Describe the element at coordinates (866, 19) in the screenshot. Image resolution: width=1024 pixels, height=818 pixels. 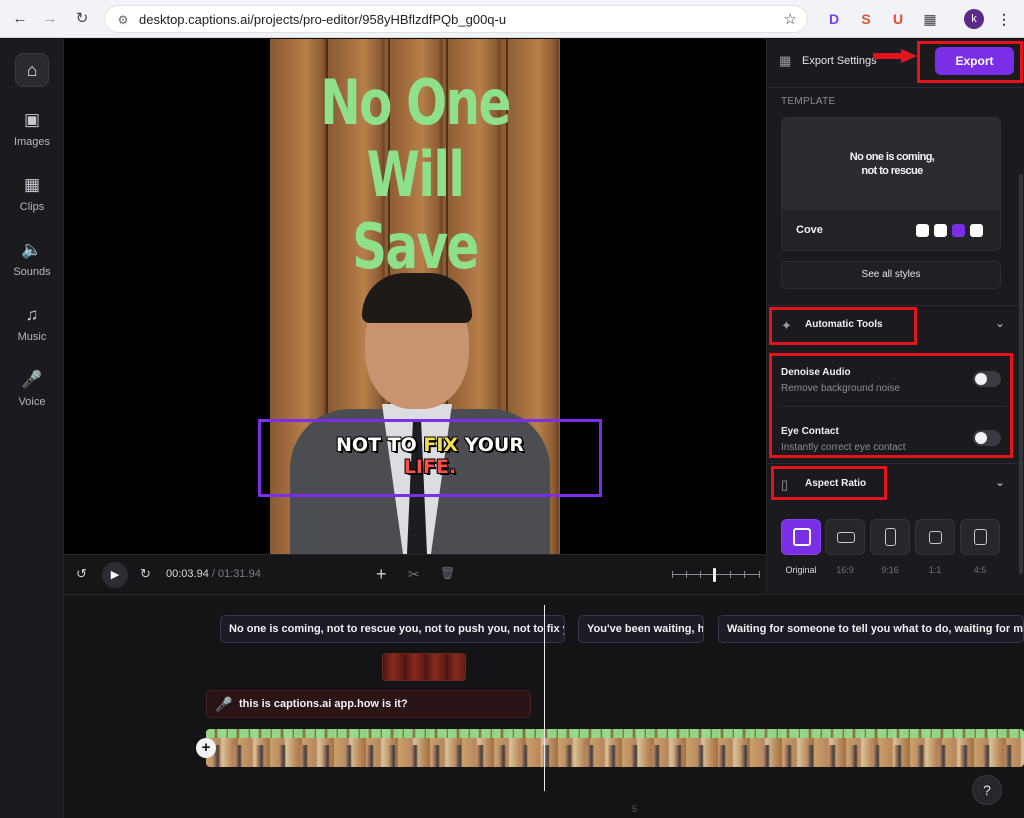
I see `extension-s-icon: S` at that location.